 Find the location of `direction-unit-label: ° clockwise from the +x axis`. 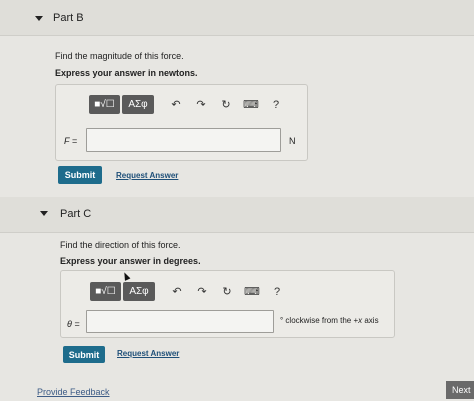

direction-unit-label: ° clockwise from the +x axis is located at coordinates (329, 320).